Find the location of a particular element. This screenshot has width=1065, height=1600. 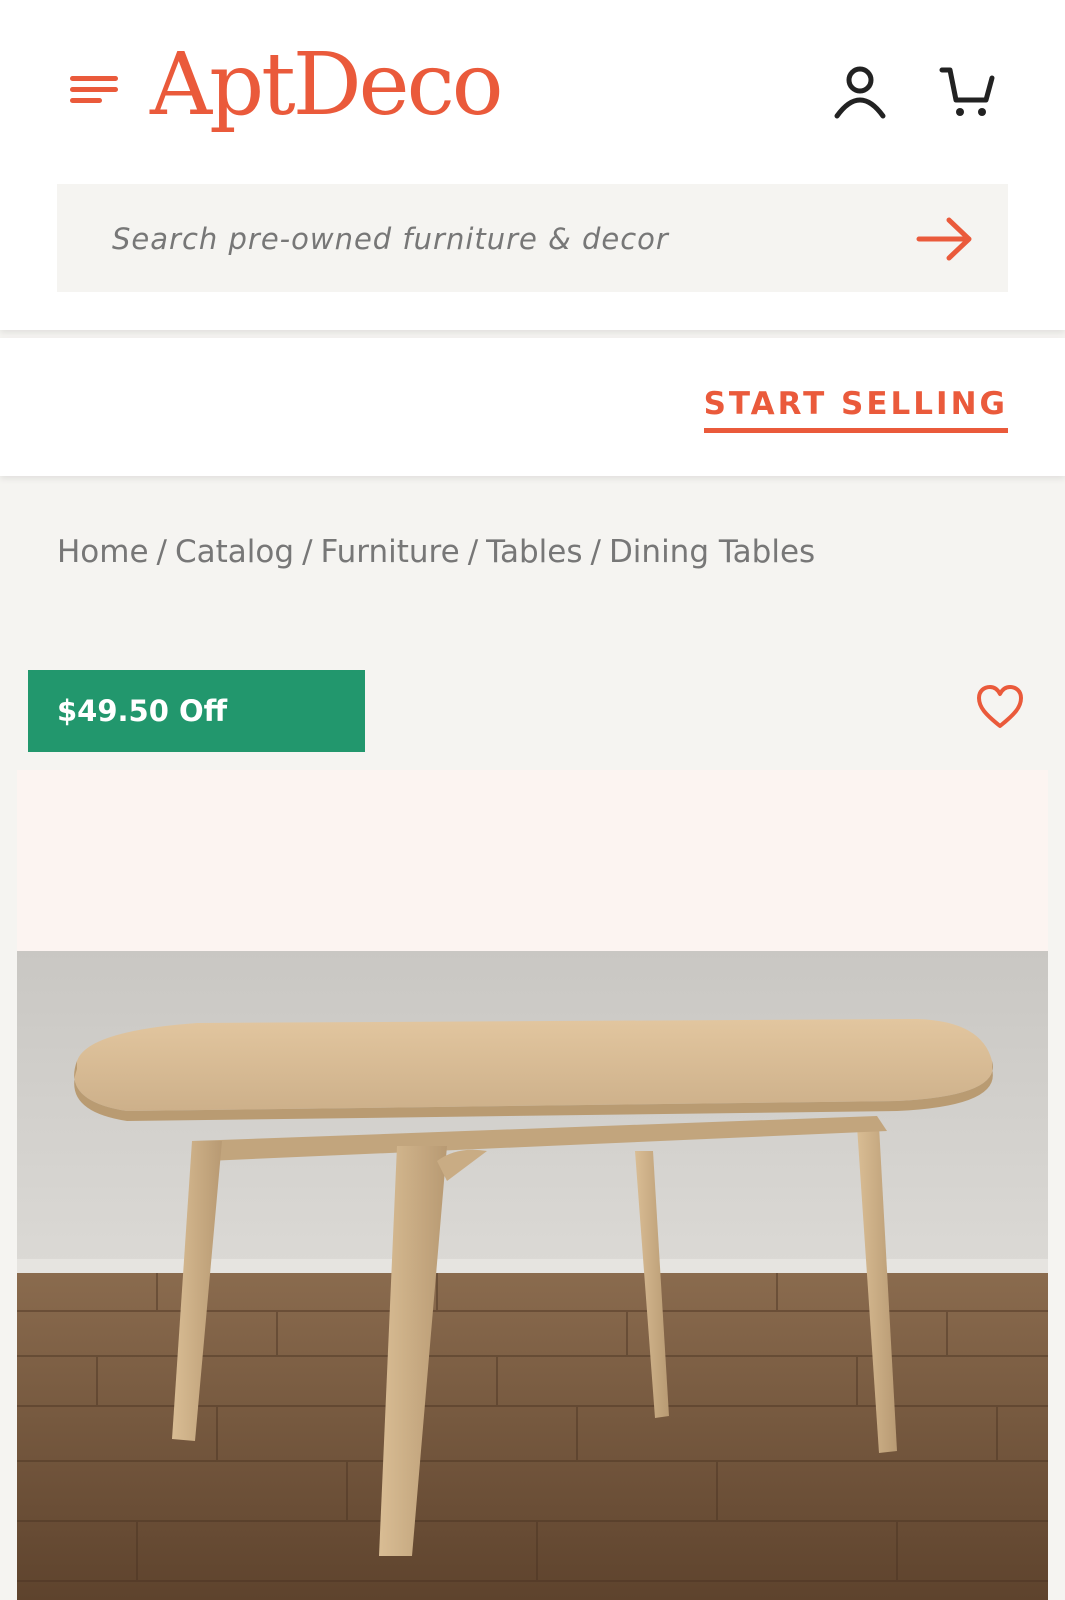

arrow-right-icon is located at coordinates (945, 239).